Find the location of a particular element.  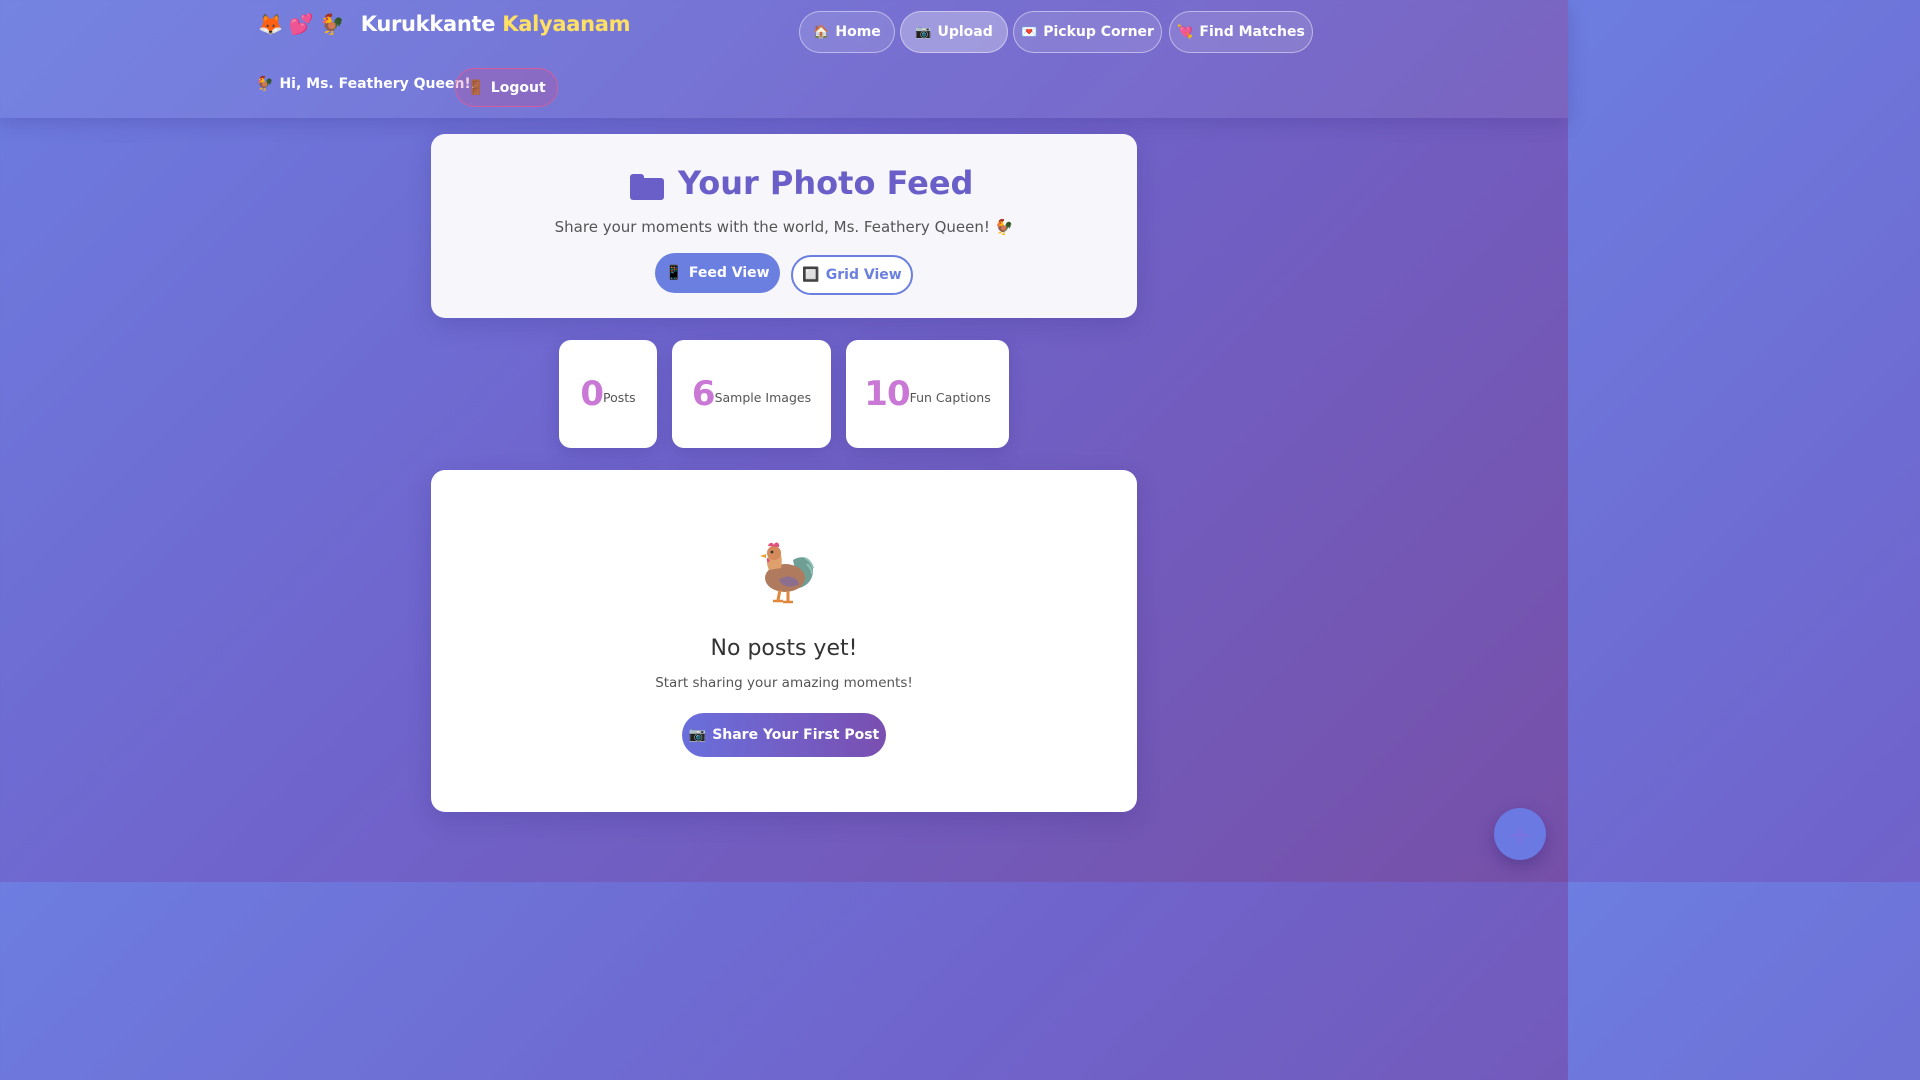

logout-button: 🚪 Logout is located at coordinates (506, 87).